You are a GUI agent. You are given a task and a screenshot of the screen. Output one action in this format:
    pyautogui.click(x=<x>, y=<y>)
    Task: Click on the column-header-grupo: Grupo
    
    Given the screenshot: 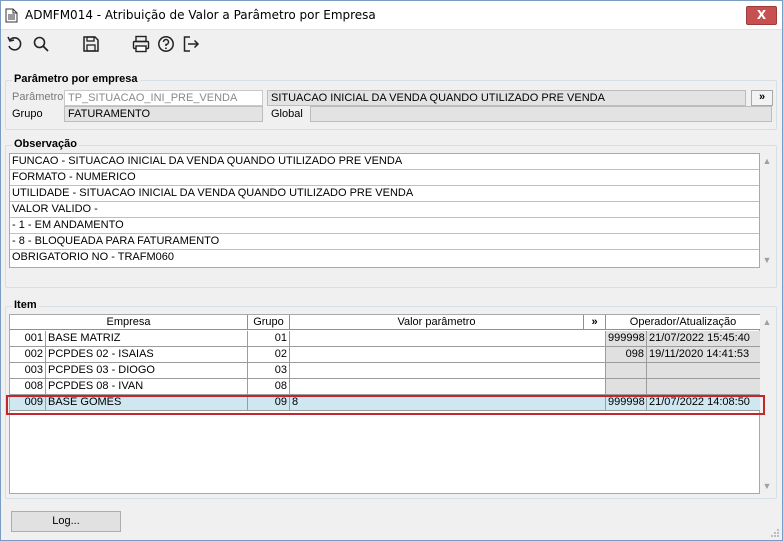 What is the action you would take?
    pyautogui.click(x=269, y=322)
    